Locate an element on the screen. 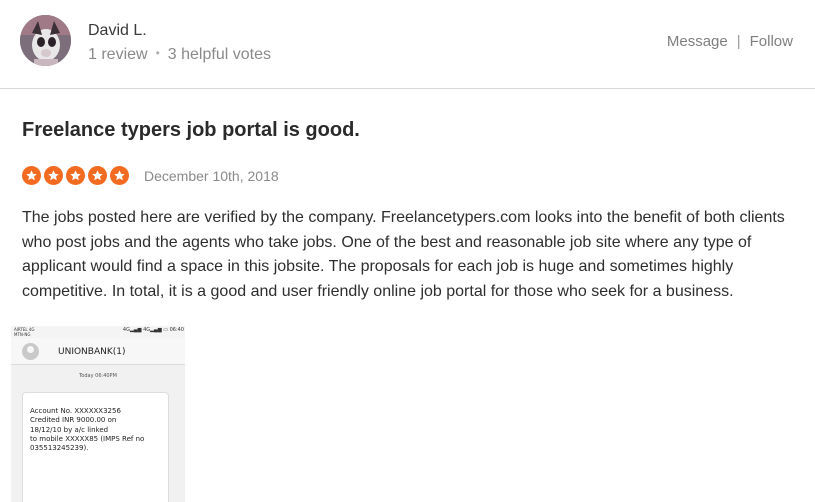 The image size is (815, 502). reviewer-actions: Message | Follow is located at coordinates (730, 41).